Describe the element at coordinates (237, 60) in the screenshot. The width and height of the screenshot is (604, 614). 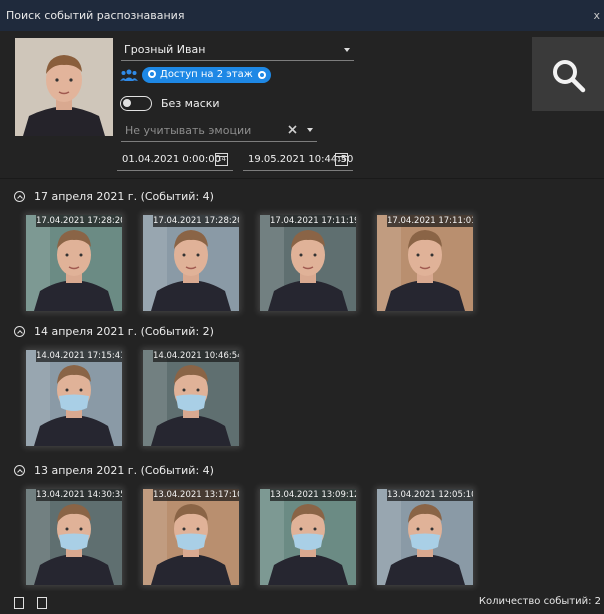
I see `name-underline` at that location.